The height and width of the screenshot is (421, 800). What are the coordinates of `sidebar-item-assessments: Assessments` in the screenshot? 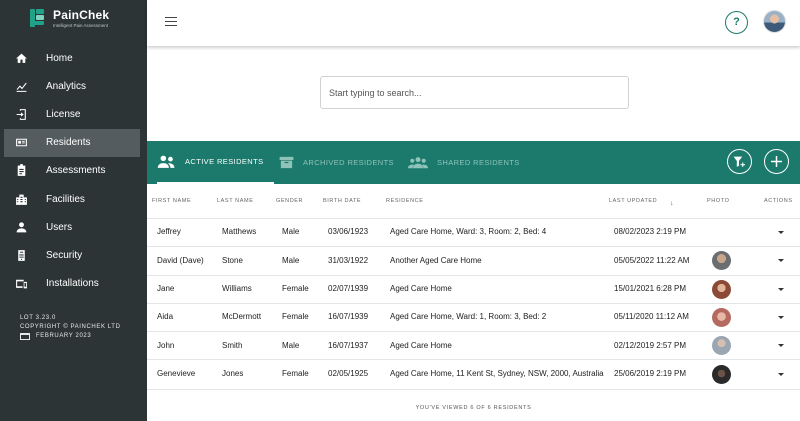 It's located at (73, 171).